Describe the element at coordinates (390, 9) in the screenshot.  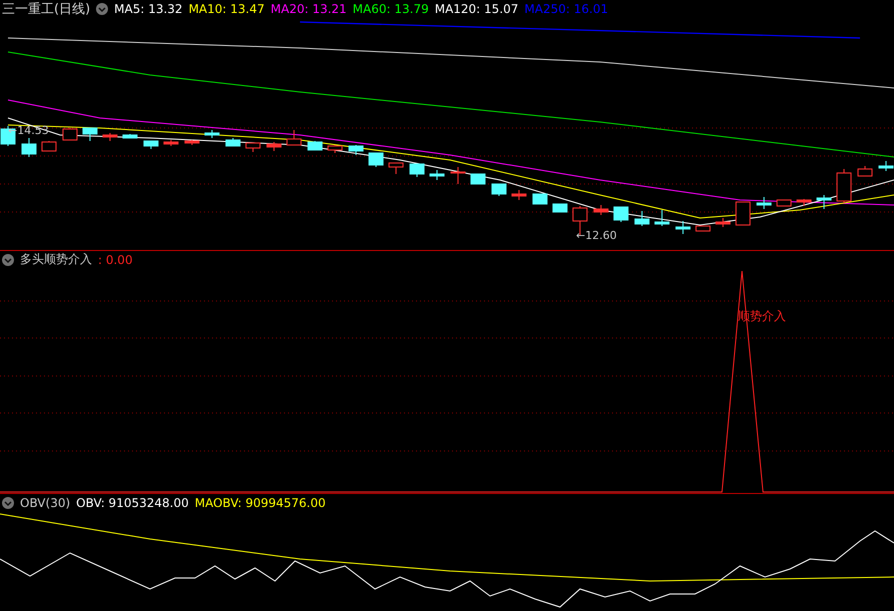
I see `moving-average-value: MA60: 13.79` at that location.